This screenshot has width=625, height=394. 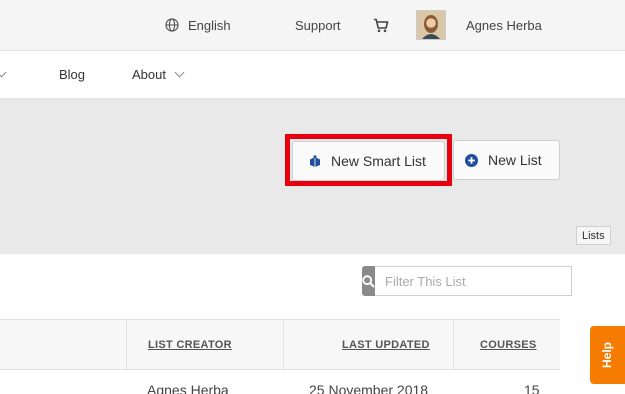 I want to click on search-icon, so click(x=368, y=281).